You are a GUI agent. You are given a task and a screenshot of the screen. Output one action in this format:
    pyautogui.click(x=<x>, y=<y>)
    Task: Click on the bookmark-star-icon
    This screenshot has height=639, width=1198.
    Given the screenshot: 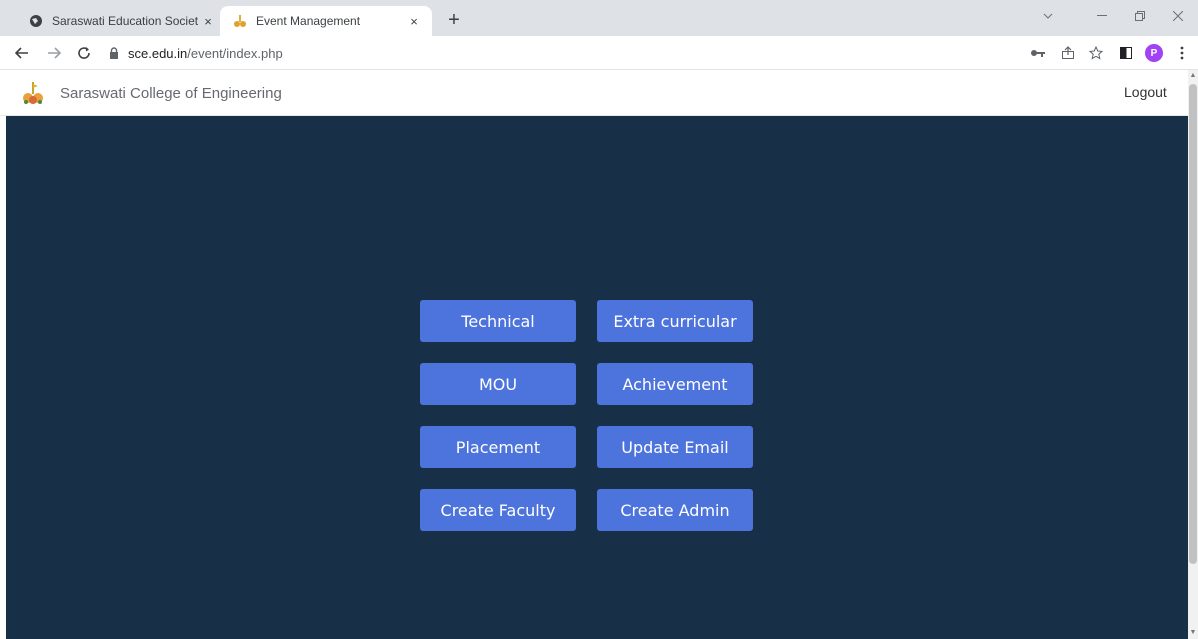 What is the action you would take?
    pyautogui.click(x=1096, y=53)
    